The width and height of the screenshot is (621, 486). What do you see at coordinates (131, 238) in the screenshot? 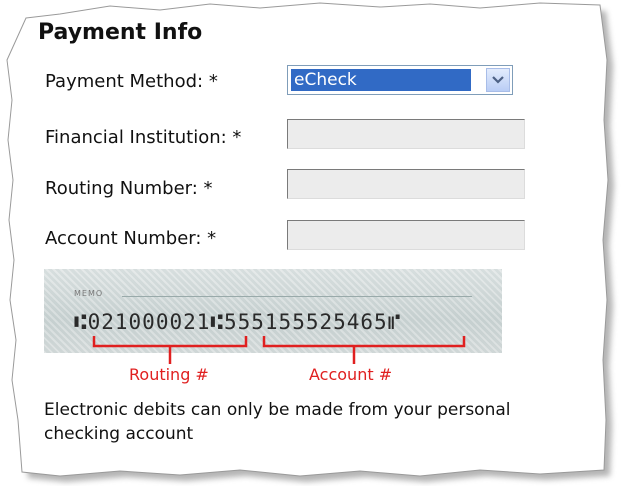
I see `account-number-label: Account Number: *` at bounding box center [131, 238].